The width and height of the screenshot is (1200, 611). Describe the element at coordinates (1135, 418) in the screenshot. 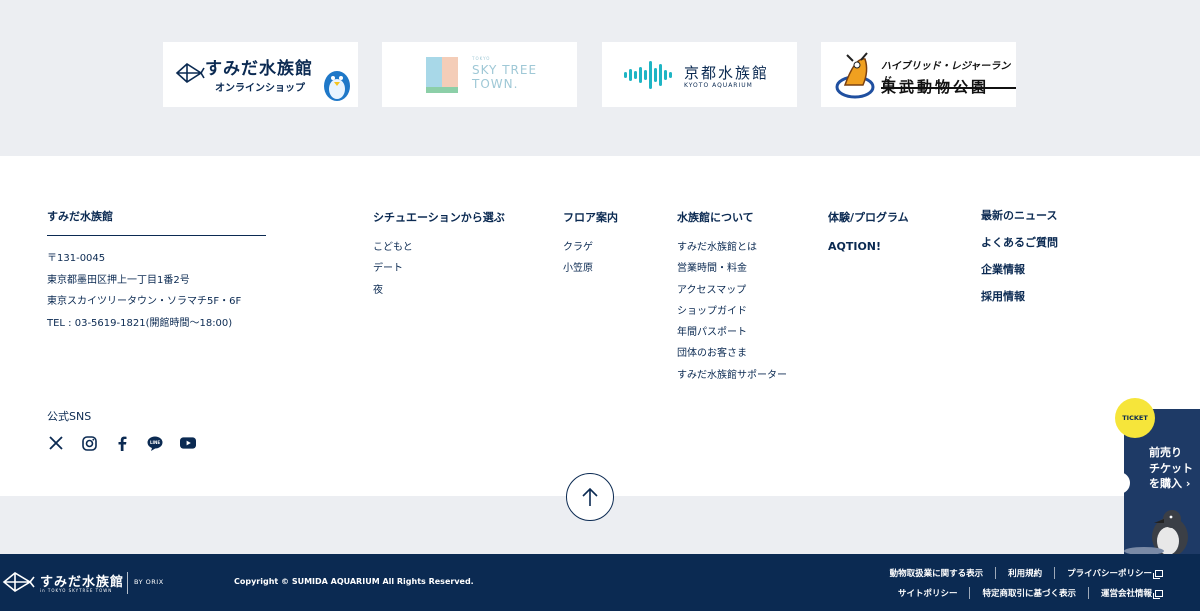

I see `ticket-badge: TICKET` at that location.